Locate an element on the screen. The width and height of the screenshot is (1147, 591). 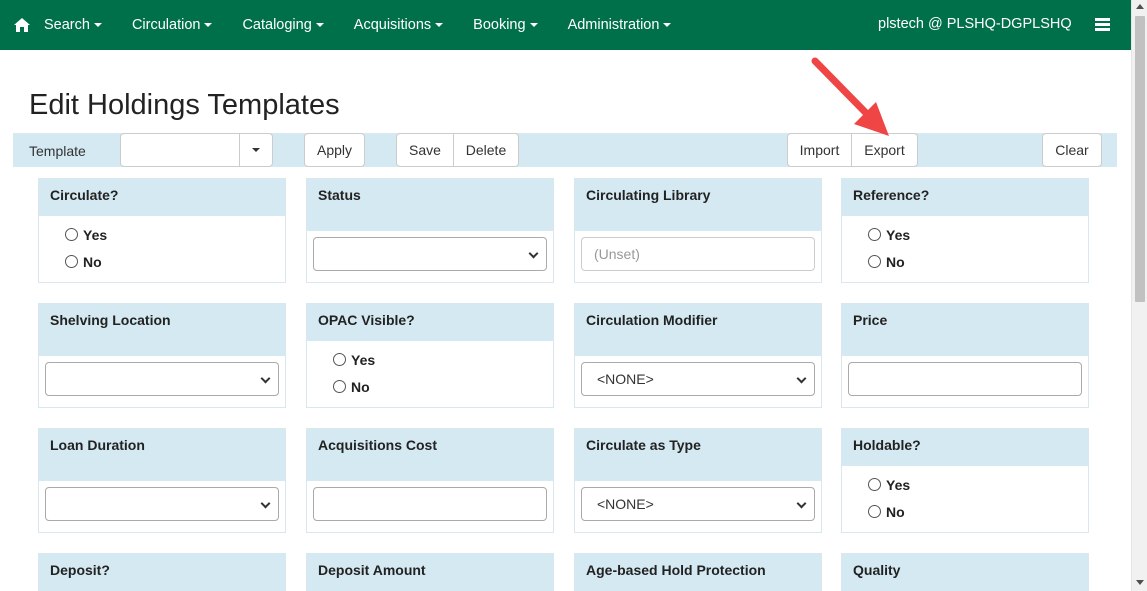
home-icon is located at coordinates (22, 25).